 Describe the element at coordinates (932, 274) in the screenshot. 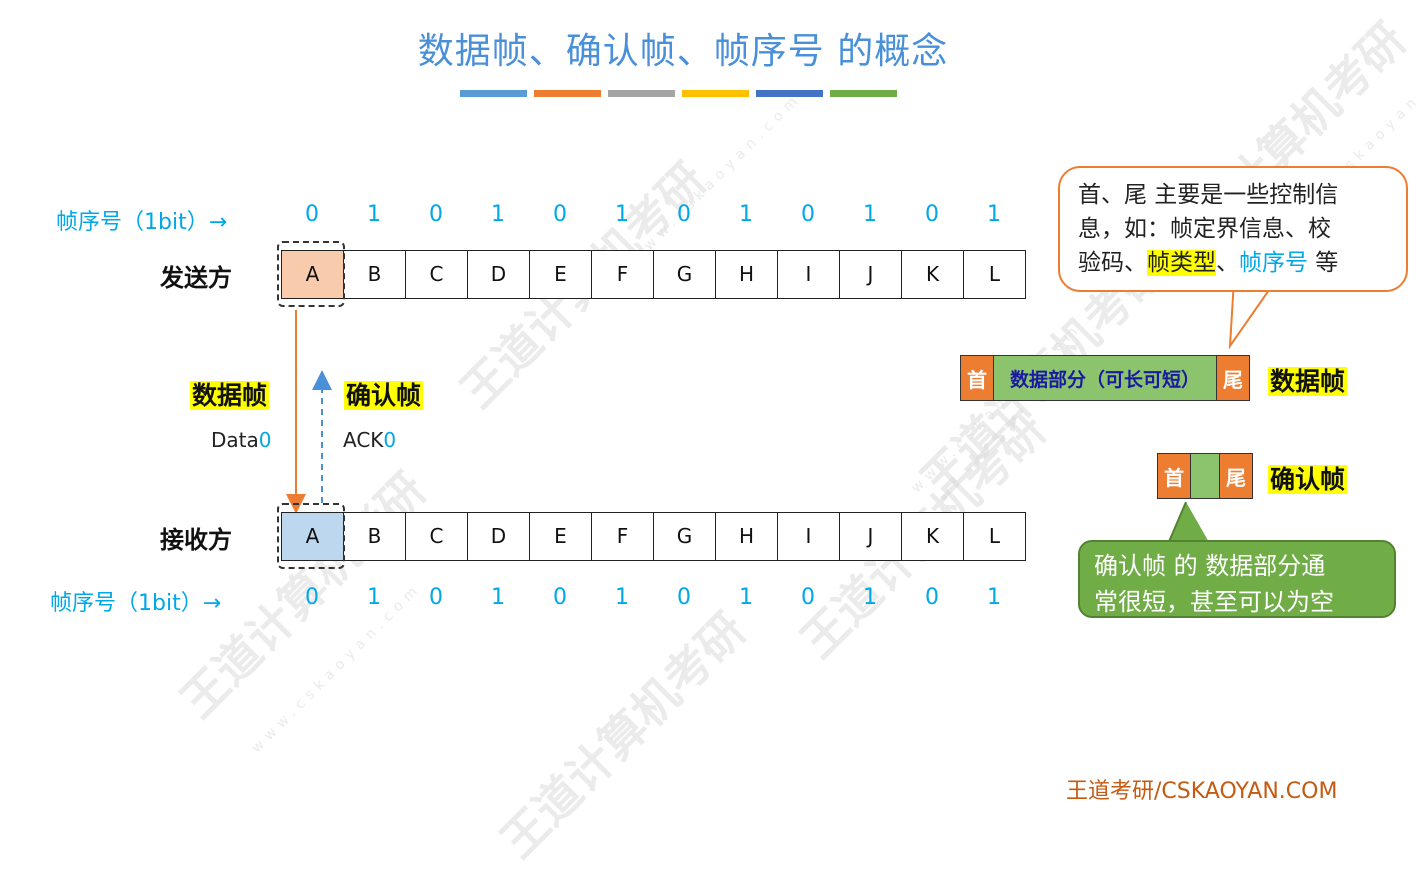

I see `sender-frame: K` at that location.